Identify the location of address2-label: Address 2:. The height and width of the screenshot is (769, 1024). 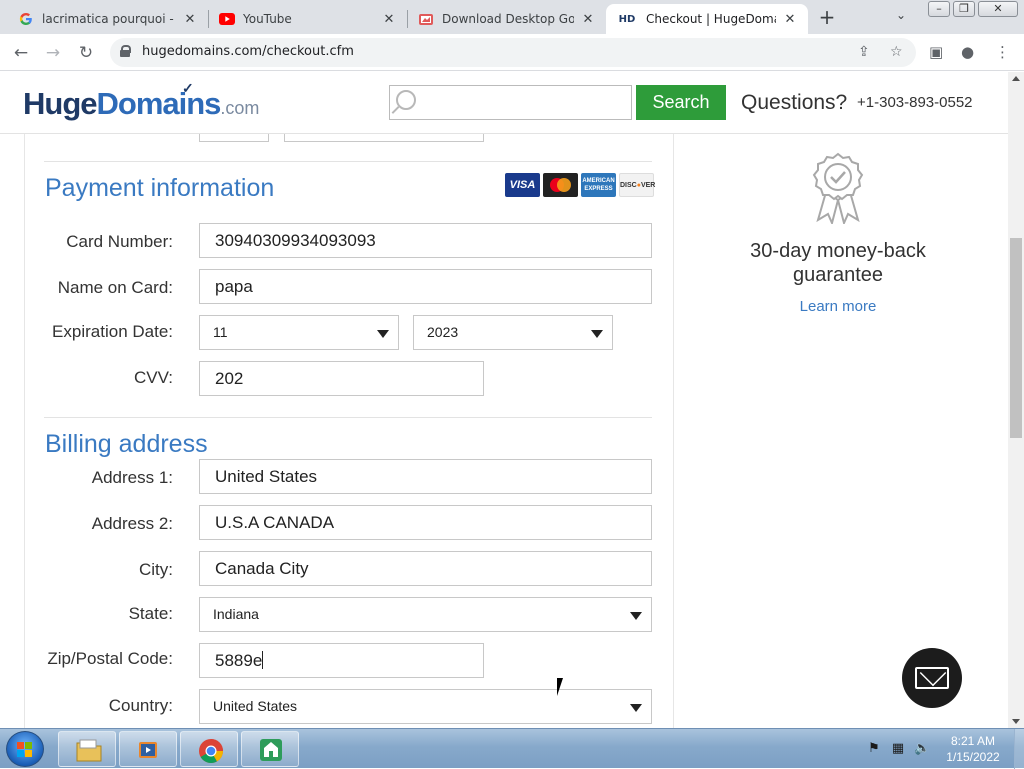
(132, 523).